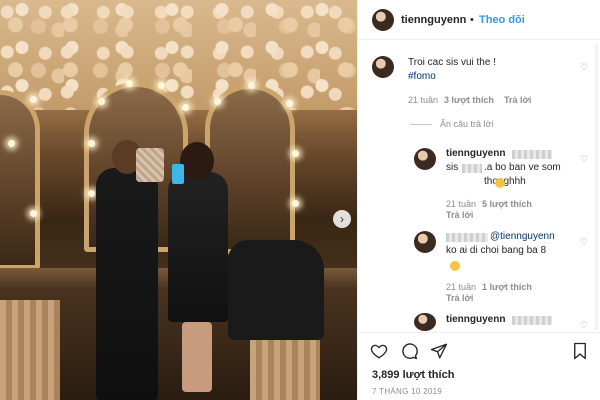 The width and height of the screenshot is (600, 400). Describe the element at coordinates (276, 290) in the screenshot. I see `jacket-on-chair` at that location.